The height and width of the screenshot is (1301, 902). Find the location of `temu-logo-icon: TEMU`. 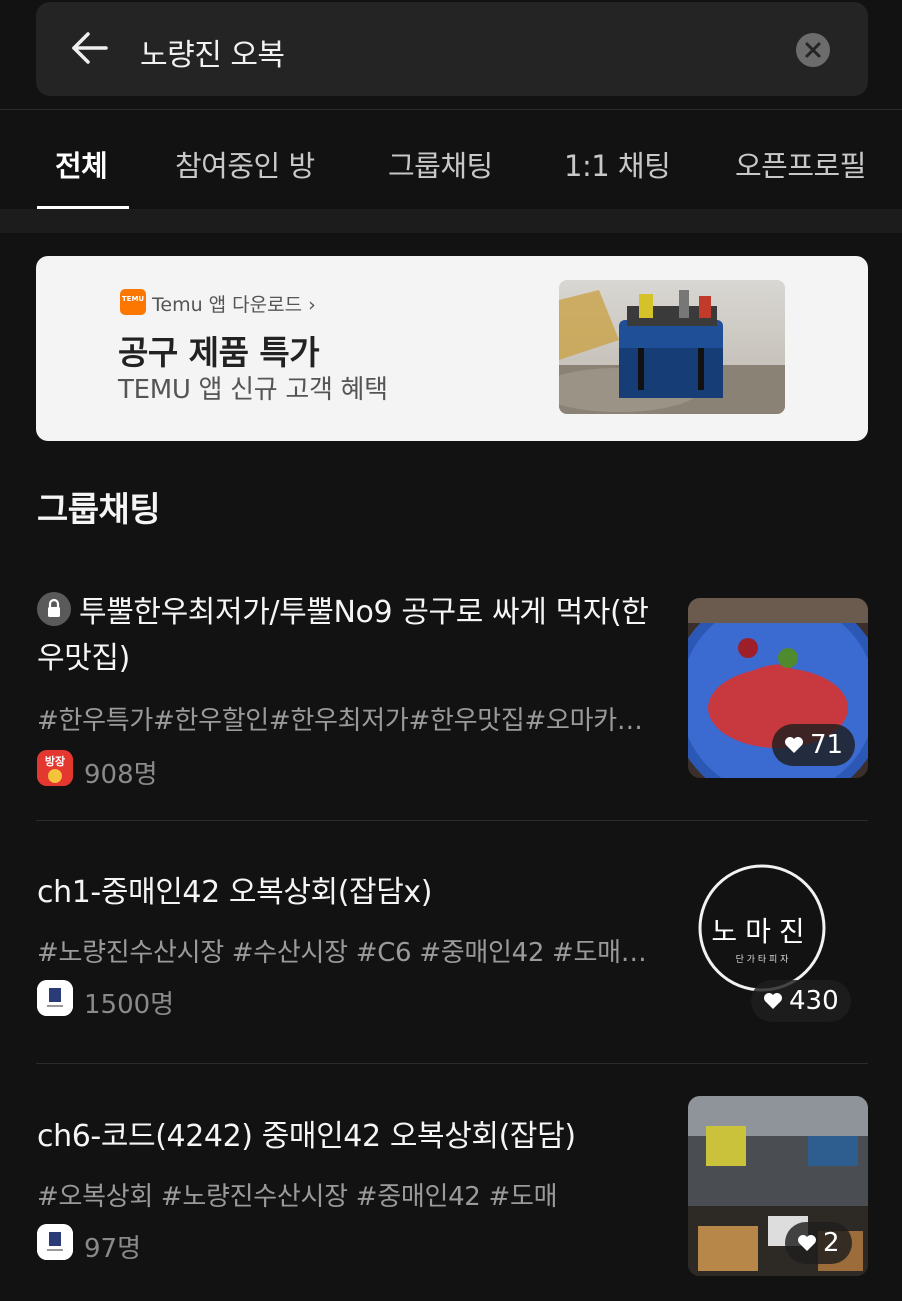

temu-logo-icon: TEMU is located at coordinates (133, 302).